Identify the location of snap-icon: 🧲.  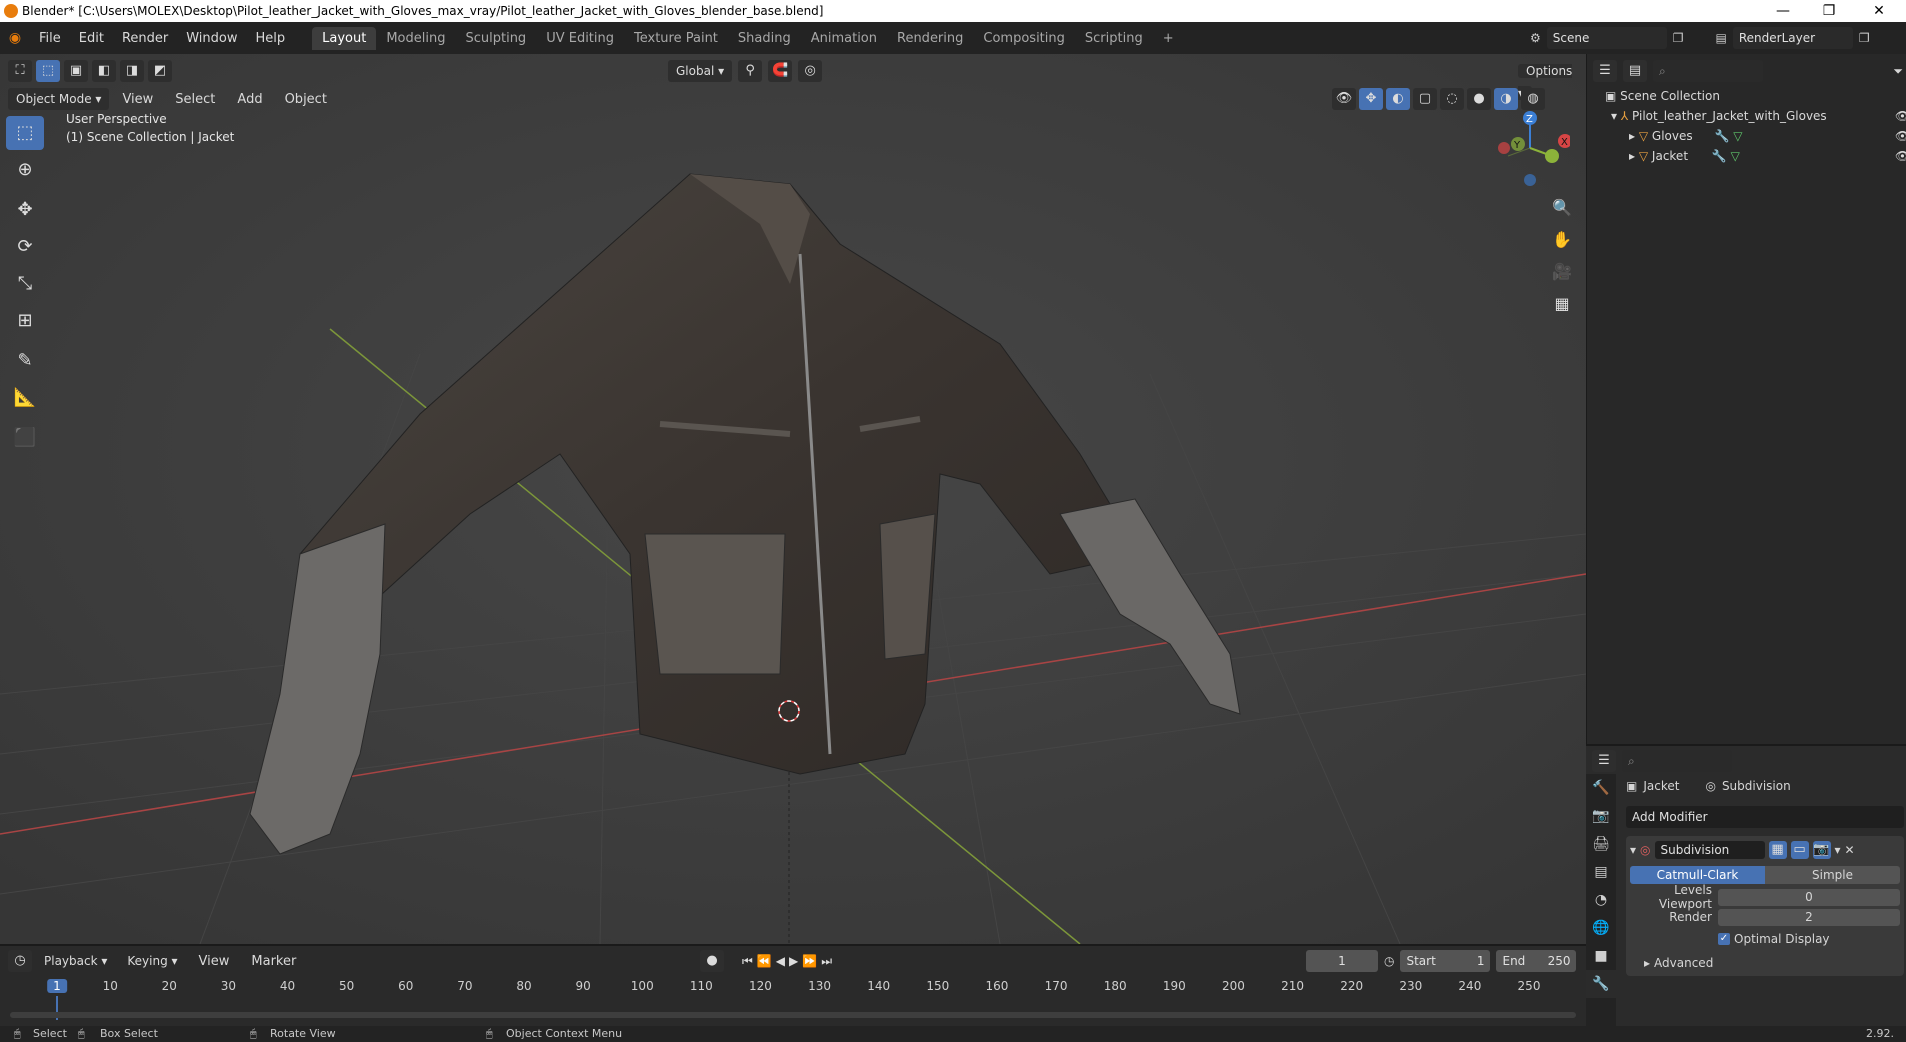
(780, 71).